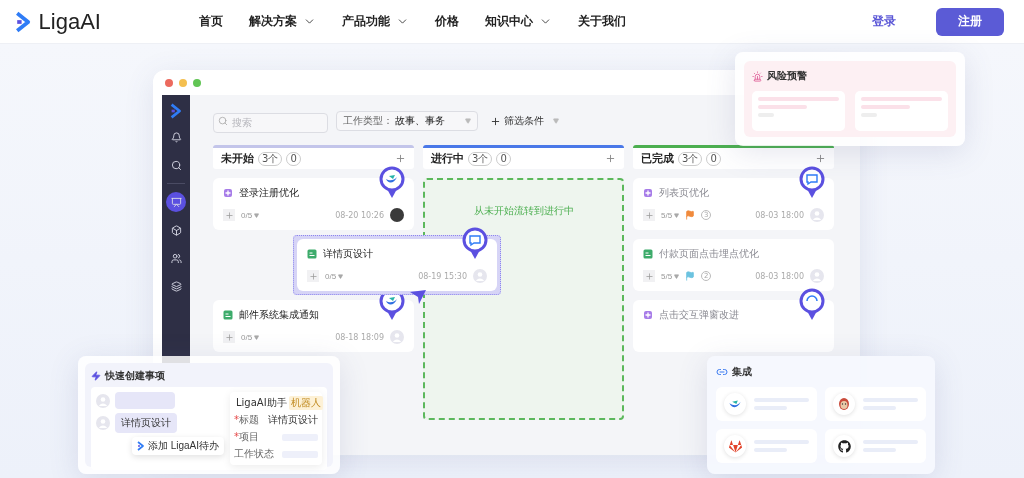 The height and width of the screenshot is (478, 1024). What do you see at coordinates (657, 158) in the screenshot?
I see `column-title: 已完成` at bounding box center [657, 158].